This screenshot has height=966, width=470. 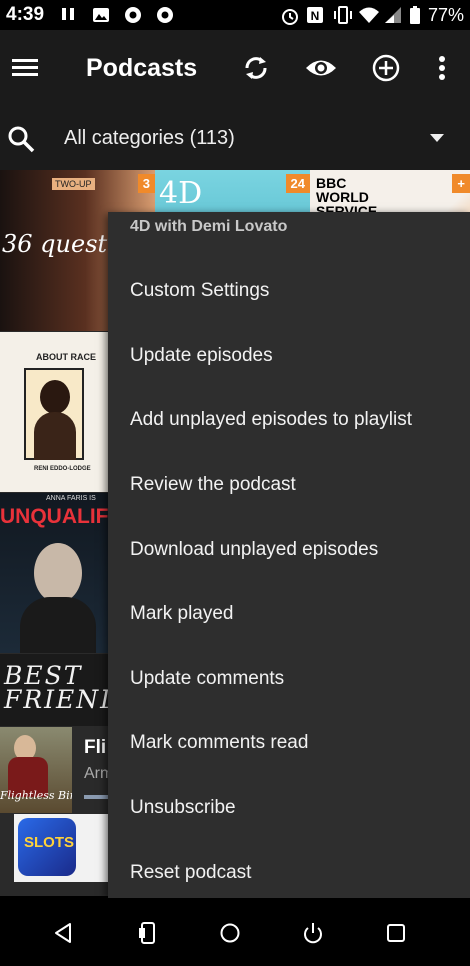 I want to click on menu-item-reset-podcast: Reset podcast, so click(x=289, y=869).